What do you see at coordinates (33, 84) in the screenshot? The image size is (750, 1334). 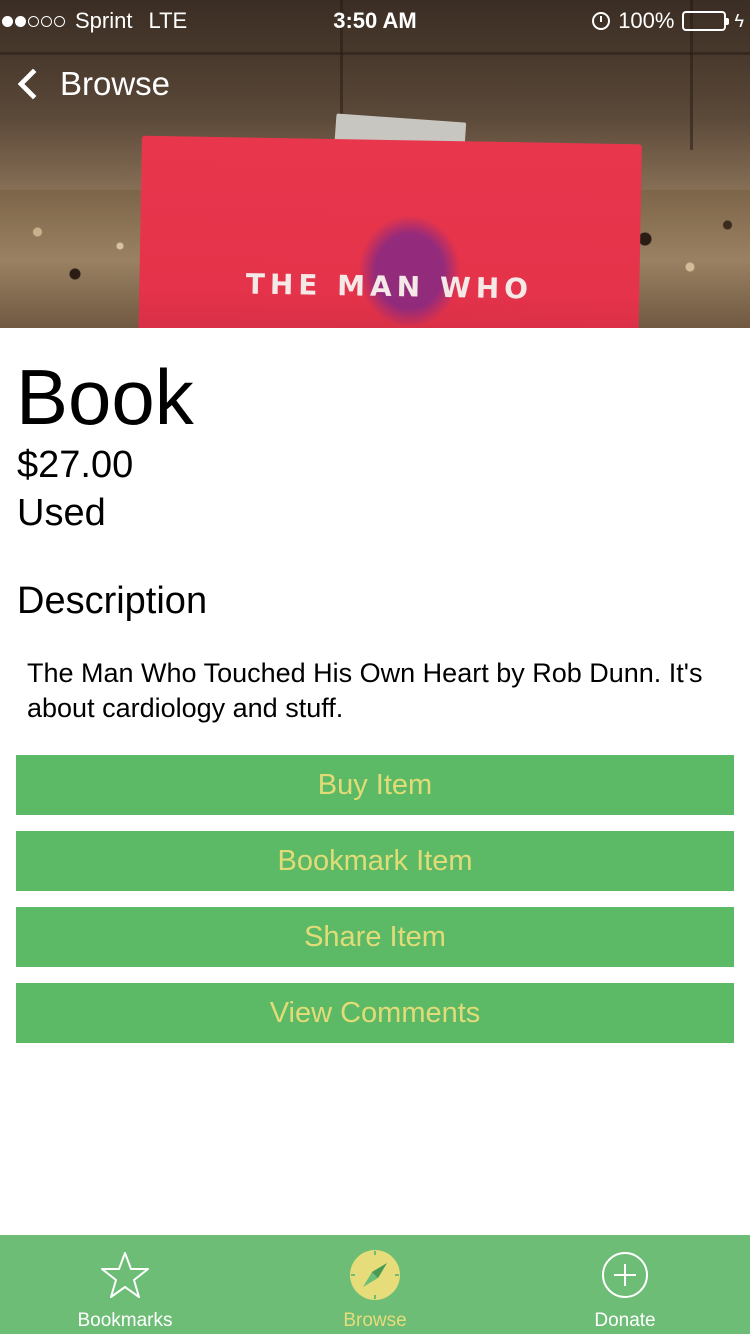 I see `chevron-left-icon` at bounding box center [33, 84].